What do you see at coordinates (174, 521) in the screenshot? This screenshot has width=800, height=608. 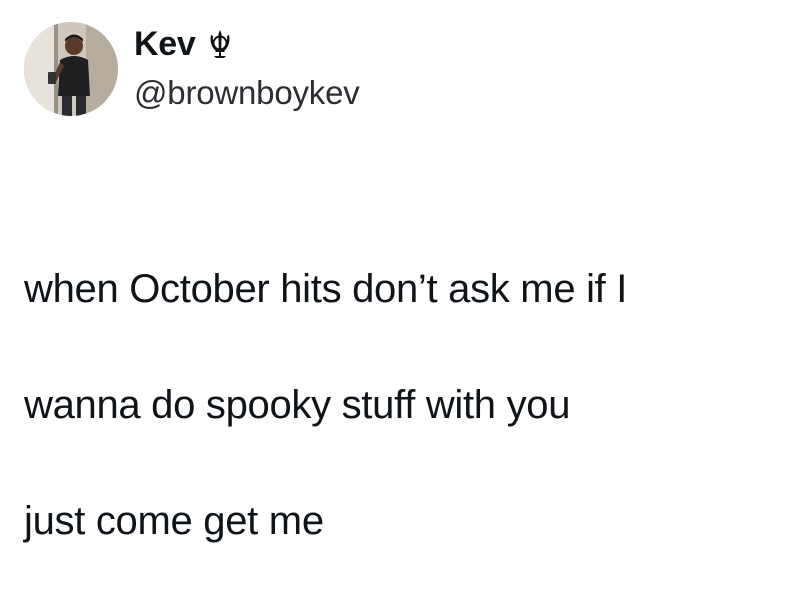 I see `tweet-text-line: just come get me` at bounding box center [174, 521].